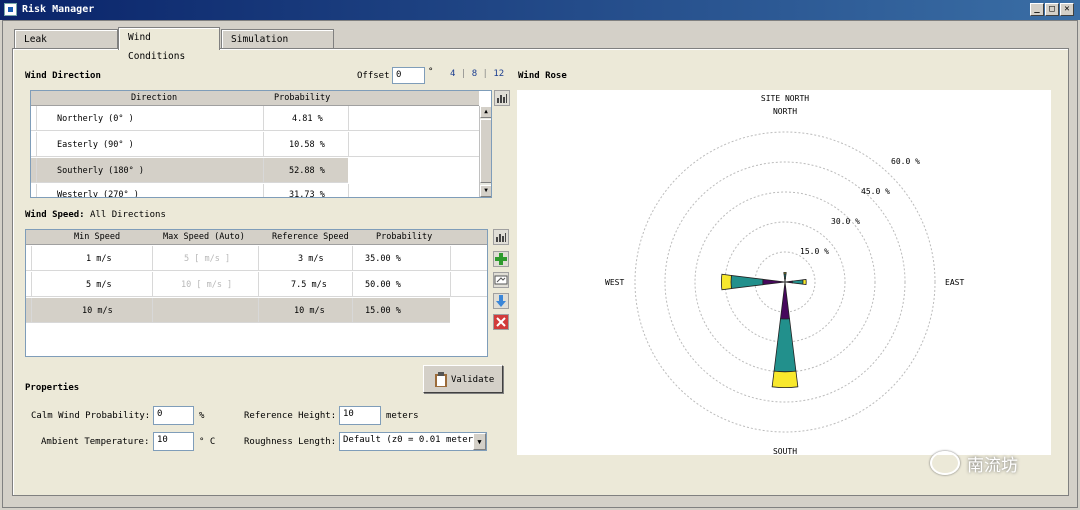 This screenshot has width=1080, height=510. Describe the element at coordinates (485, 112) in the screenshot. I see `scroll-up-icon: ▲` at that location.